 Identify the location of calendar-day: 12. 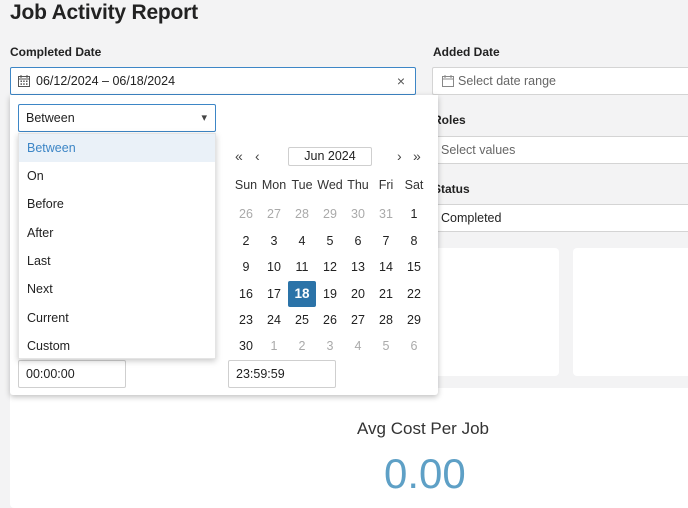
(330, 267).